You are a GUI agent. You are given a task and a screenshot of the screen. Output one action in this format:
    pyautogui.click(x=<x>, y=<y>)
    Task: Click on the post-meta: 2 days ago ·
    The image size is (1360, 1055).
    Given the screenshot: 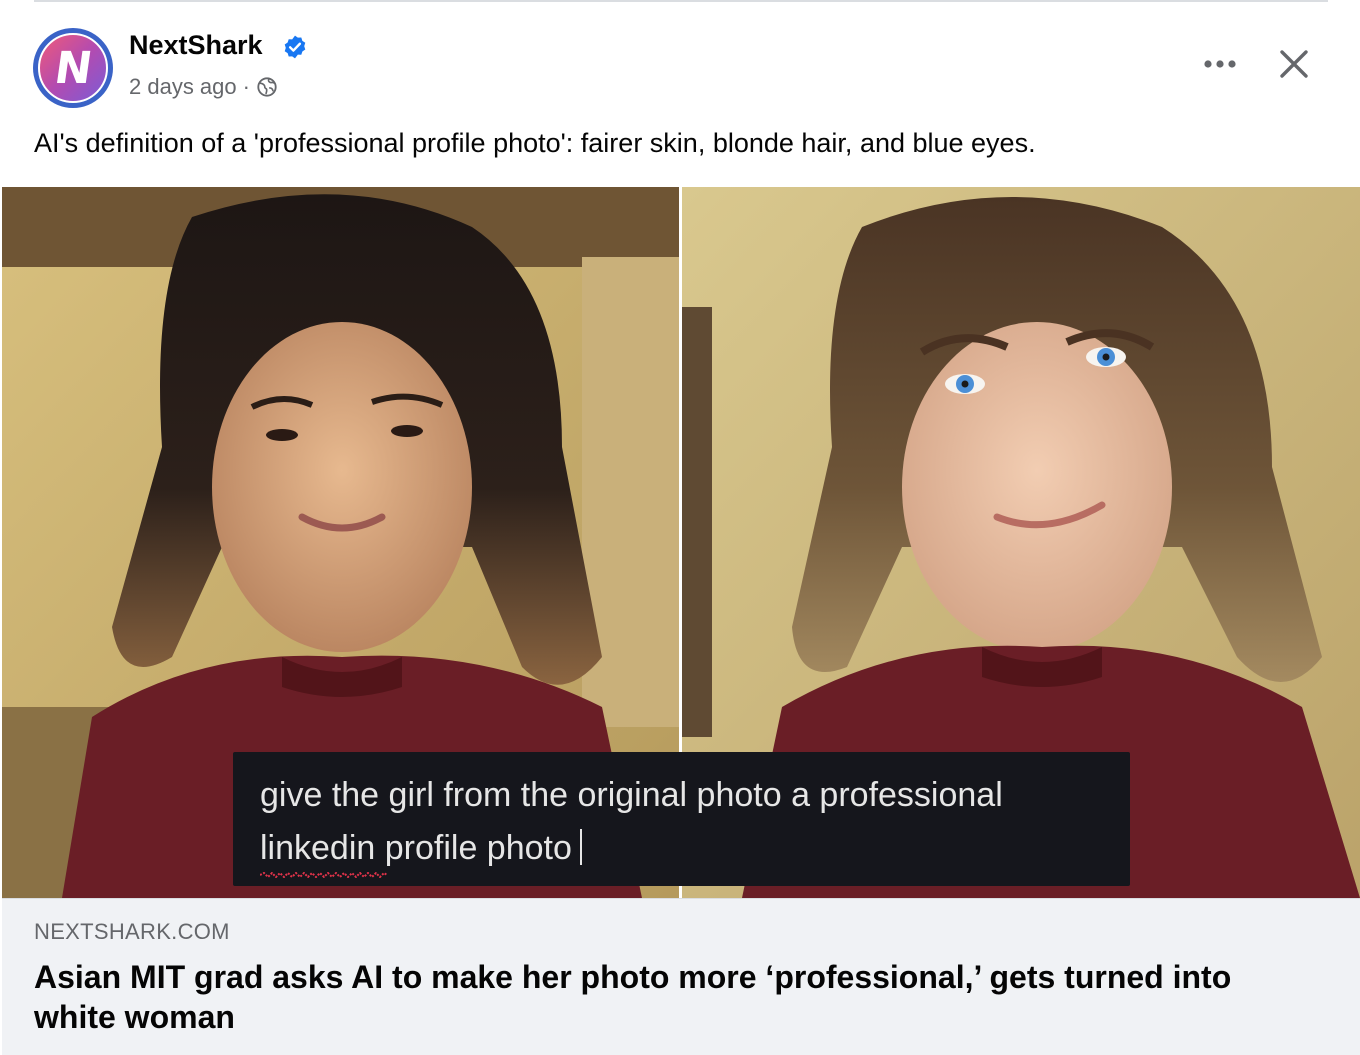 What is the action you would take?
    pyautogui.click(x=203, y=87)
    